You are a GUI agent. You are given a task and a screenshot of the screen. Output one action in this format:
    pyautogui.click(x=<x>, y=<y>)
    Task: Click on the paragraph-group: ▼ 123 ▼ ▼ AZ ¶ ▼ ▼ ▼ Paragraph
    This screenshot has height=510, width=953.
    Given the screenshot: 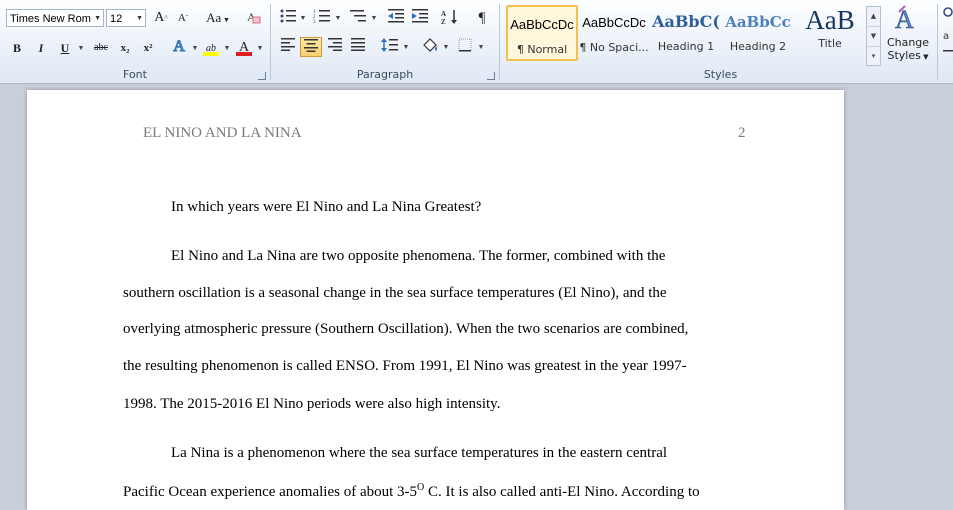 What is the action you would take?
    pyautogui.click(x=385, y=41)
    